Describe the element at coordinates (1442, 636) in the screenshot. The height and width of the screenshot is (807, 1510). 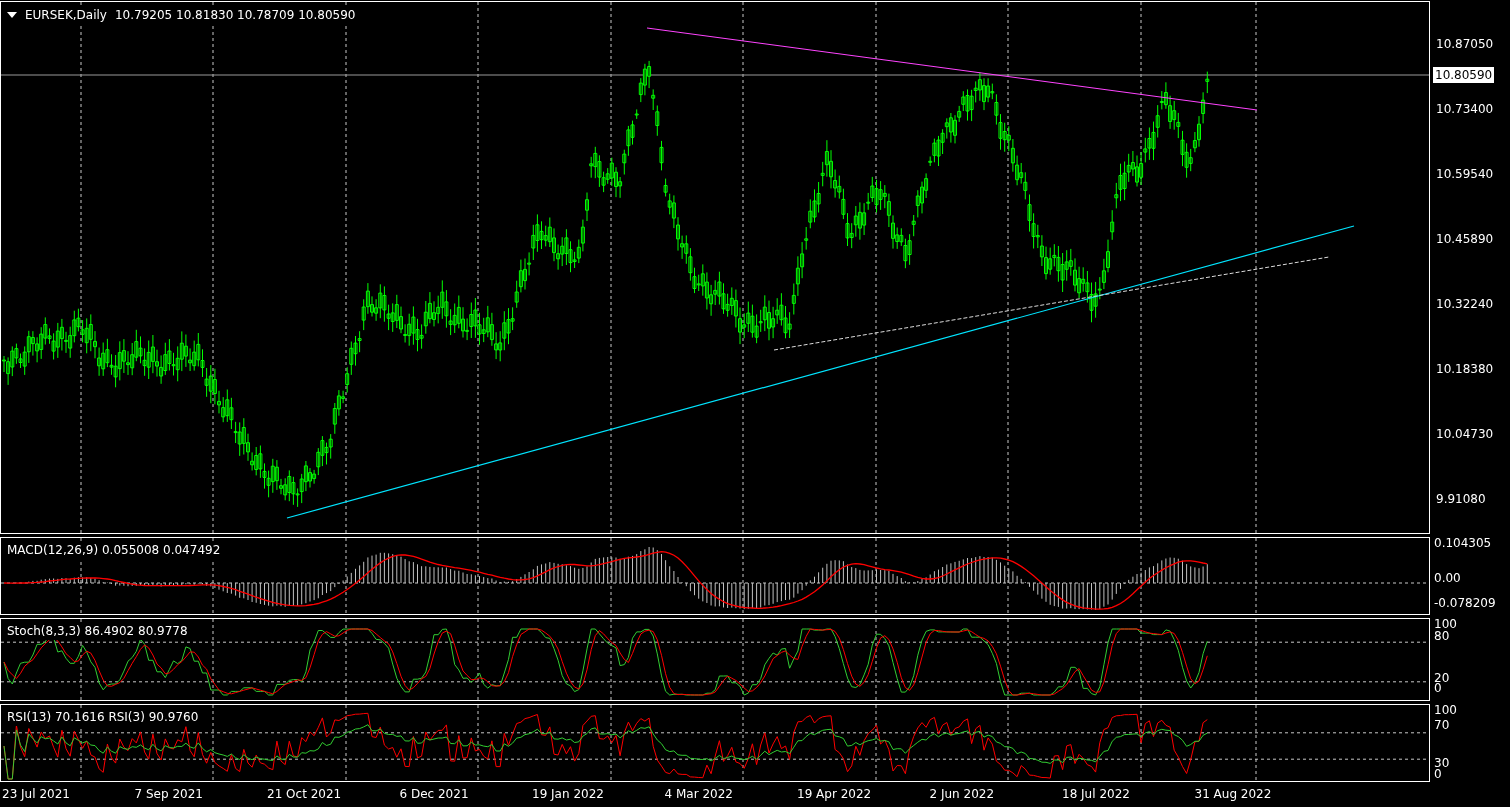
I see `indicator-axis-label: 80` at that location.